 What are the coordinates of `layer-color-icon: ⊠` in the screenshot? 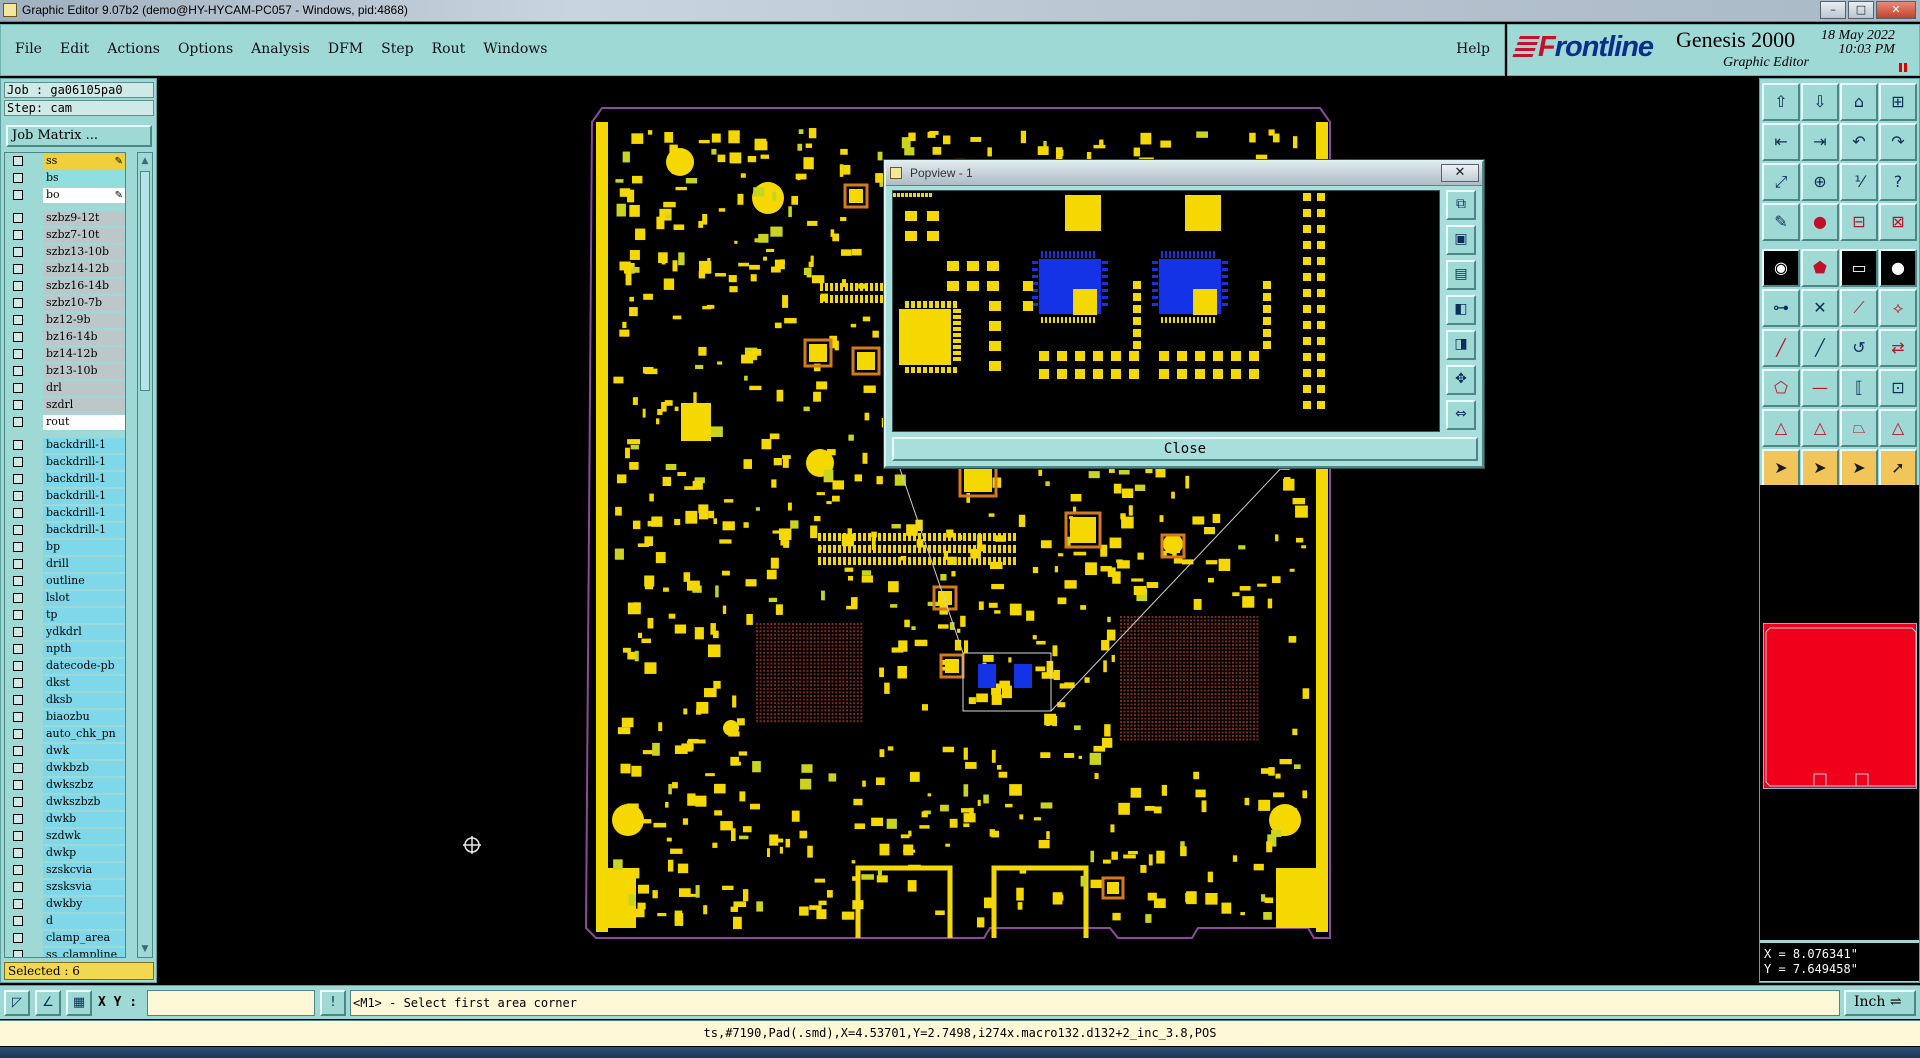 It's located at (1898, 222).